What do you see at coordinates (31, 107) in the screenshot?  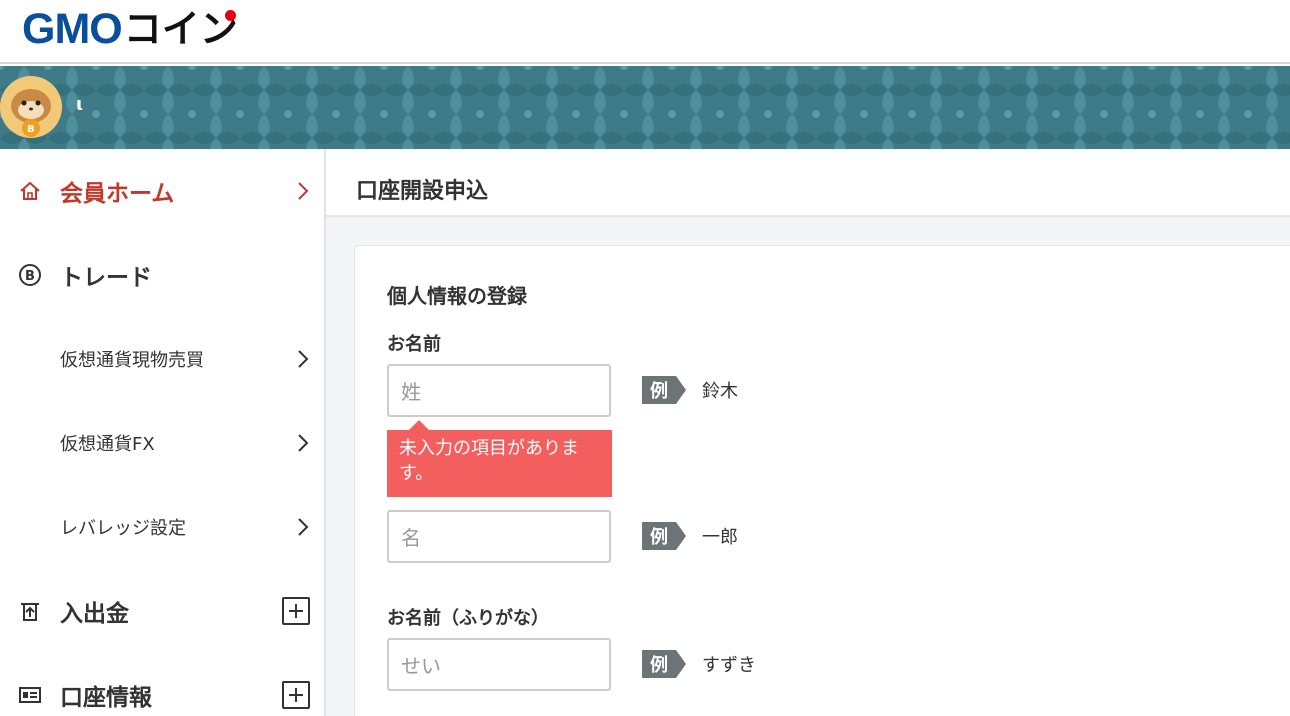 I see `user-avatar: B` at bounding box center [31, 107].